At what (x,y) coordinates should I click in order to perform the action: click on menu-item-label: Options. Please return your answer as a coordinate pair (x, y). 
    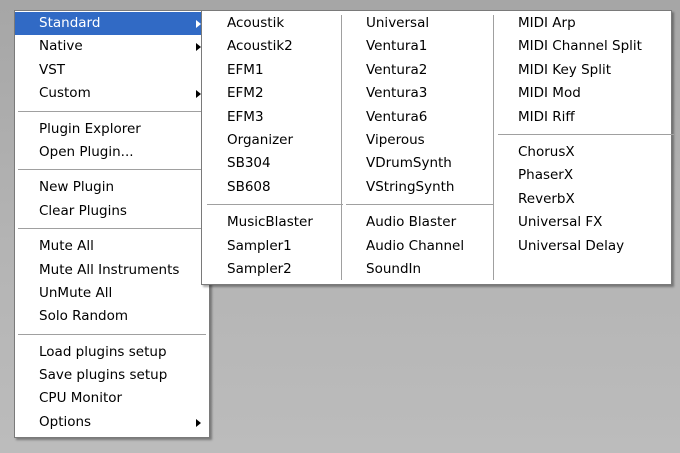
    Looking at the image, I should click on (65, 421).